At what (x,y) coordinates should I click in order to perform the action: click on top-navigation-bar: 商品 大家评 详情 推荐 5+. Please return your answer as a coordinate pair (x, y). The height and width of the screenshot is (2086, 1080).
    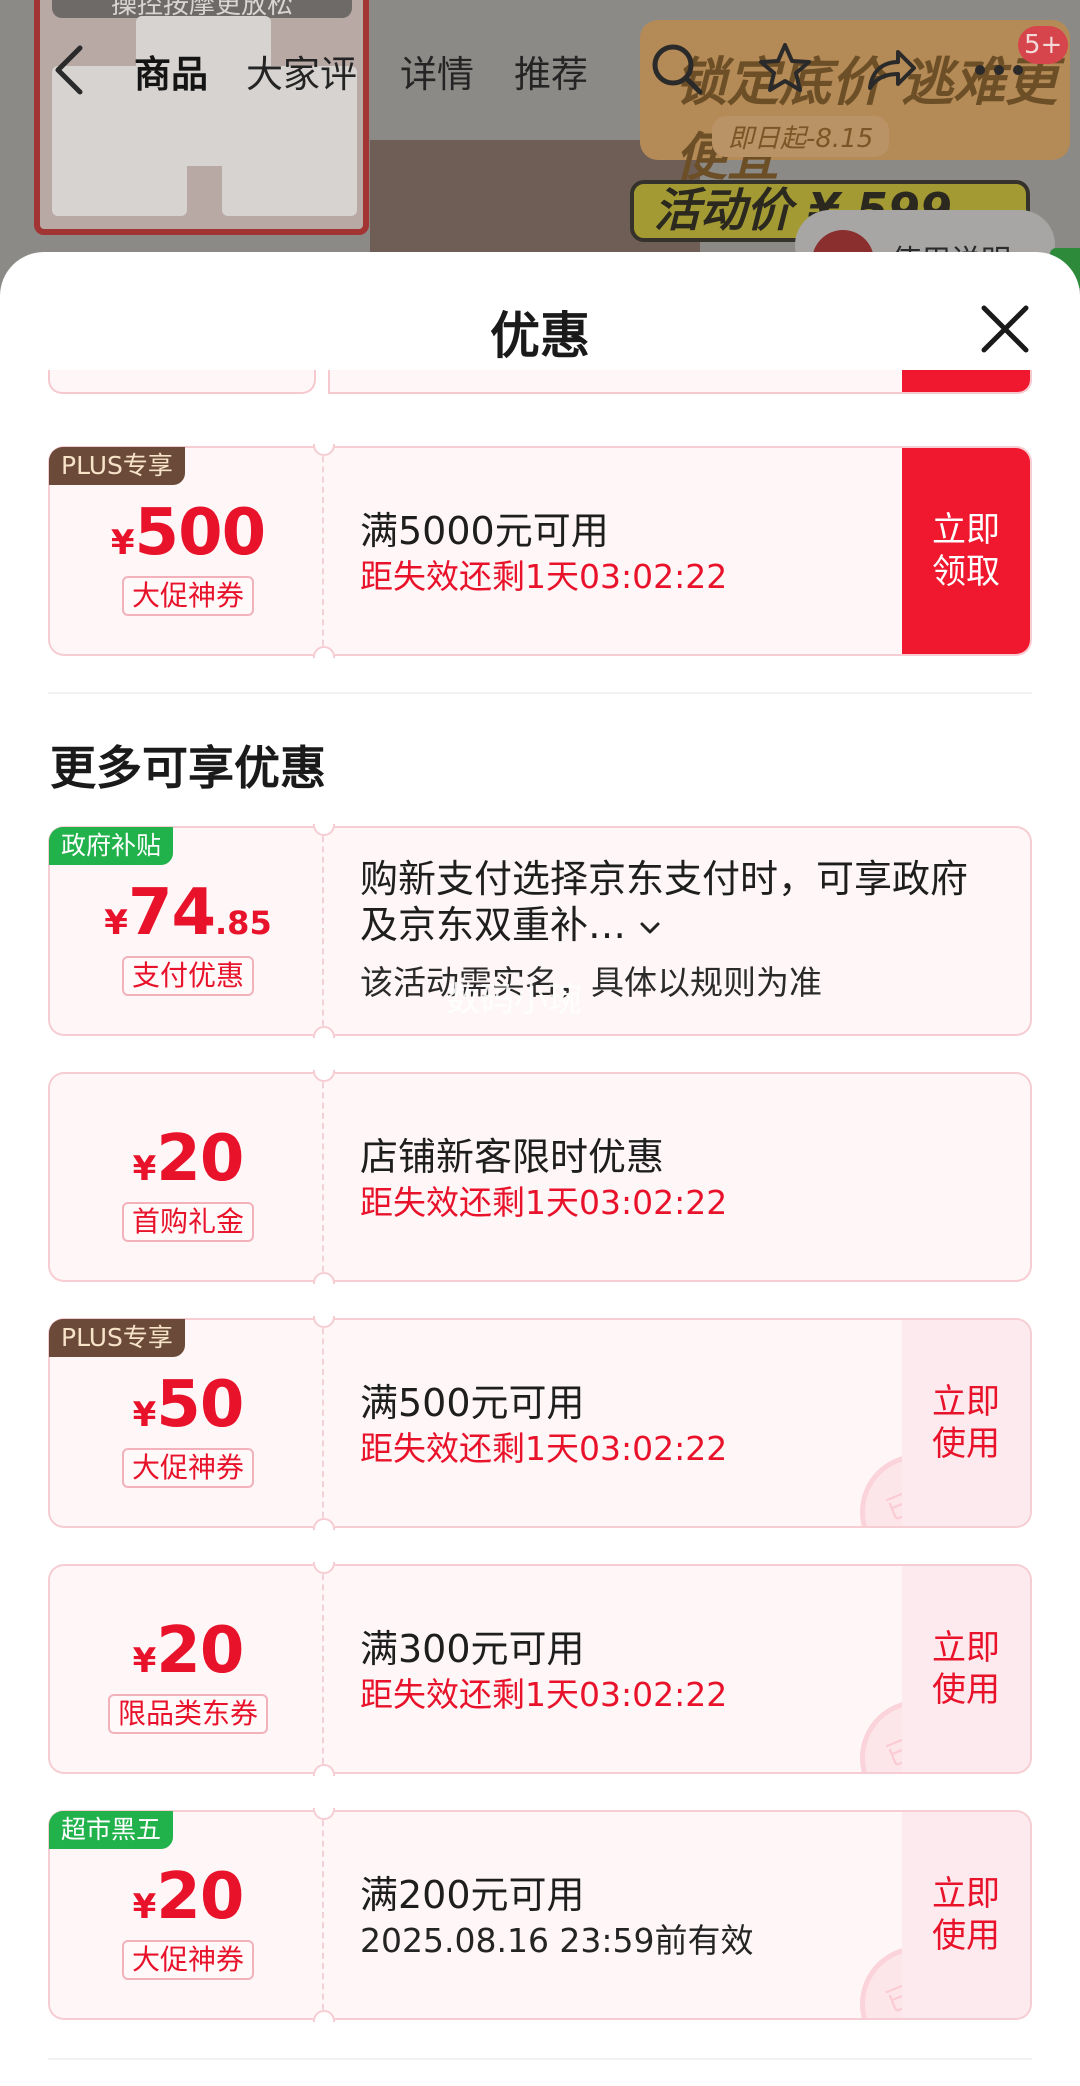
    Looking at the image, I should click on (540, 72).